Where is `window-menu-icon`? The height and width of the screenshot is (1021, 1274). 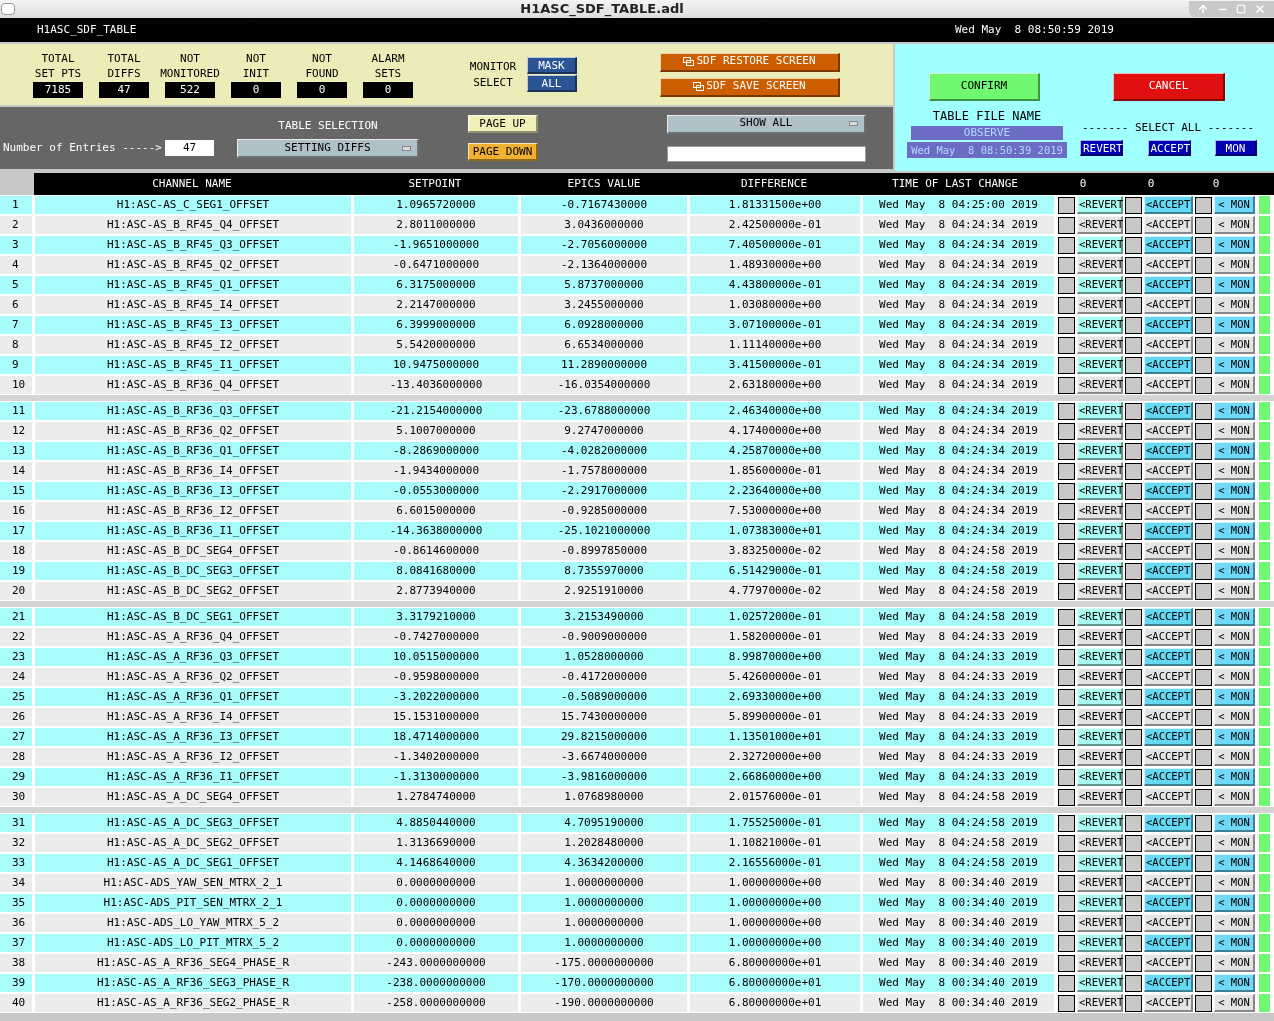
window-menu-icon is located at coordinates (8, 9).